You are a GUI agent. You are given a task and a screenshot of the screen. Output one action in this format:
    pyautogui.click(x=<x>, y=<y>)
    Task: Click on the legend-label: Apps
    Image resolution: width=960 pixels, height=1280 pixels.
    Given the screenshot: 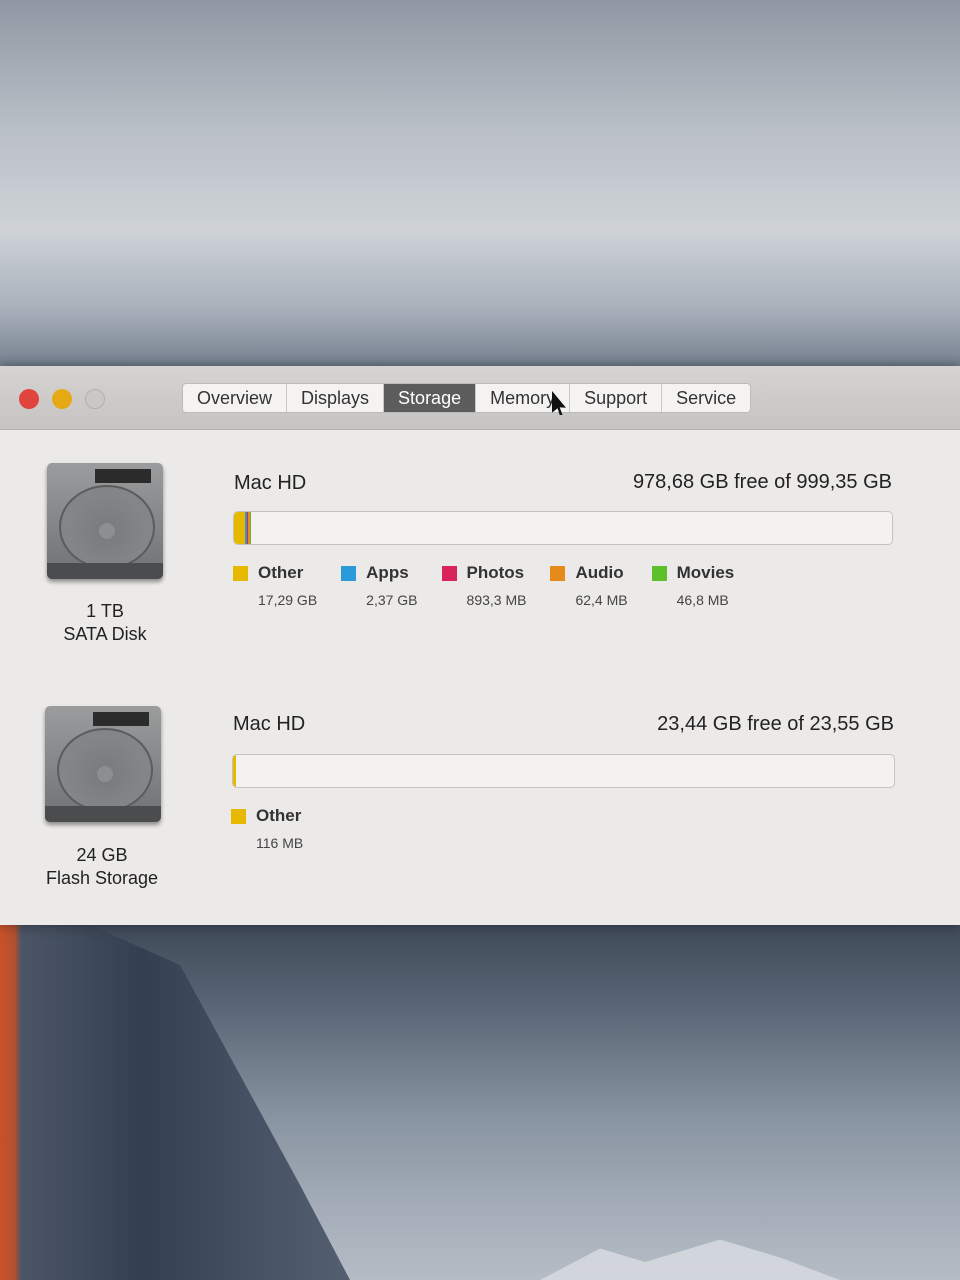 What is the action you would take?
    pyautogui.click(x=387, y=572)
    